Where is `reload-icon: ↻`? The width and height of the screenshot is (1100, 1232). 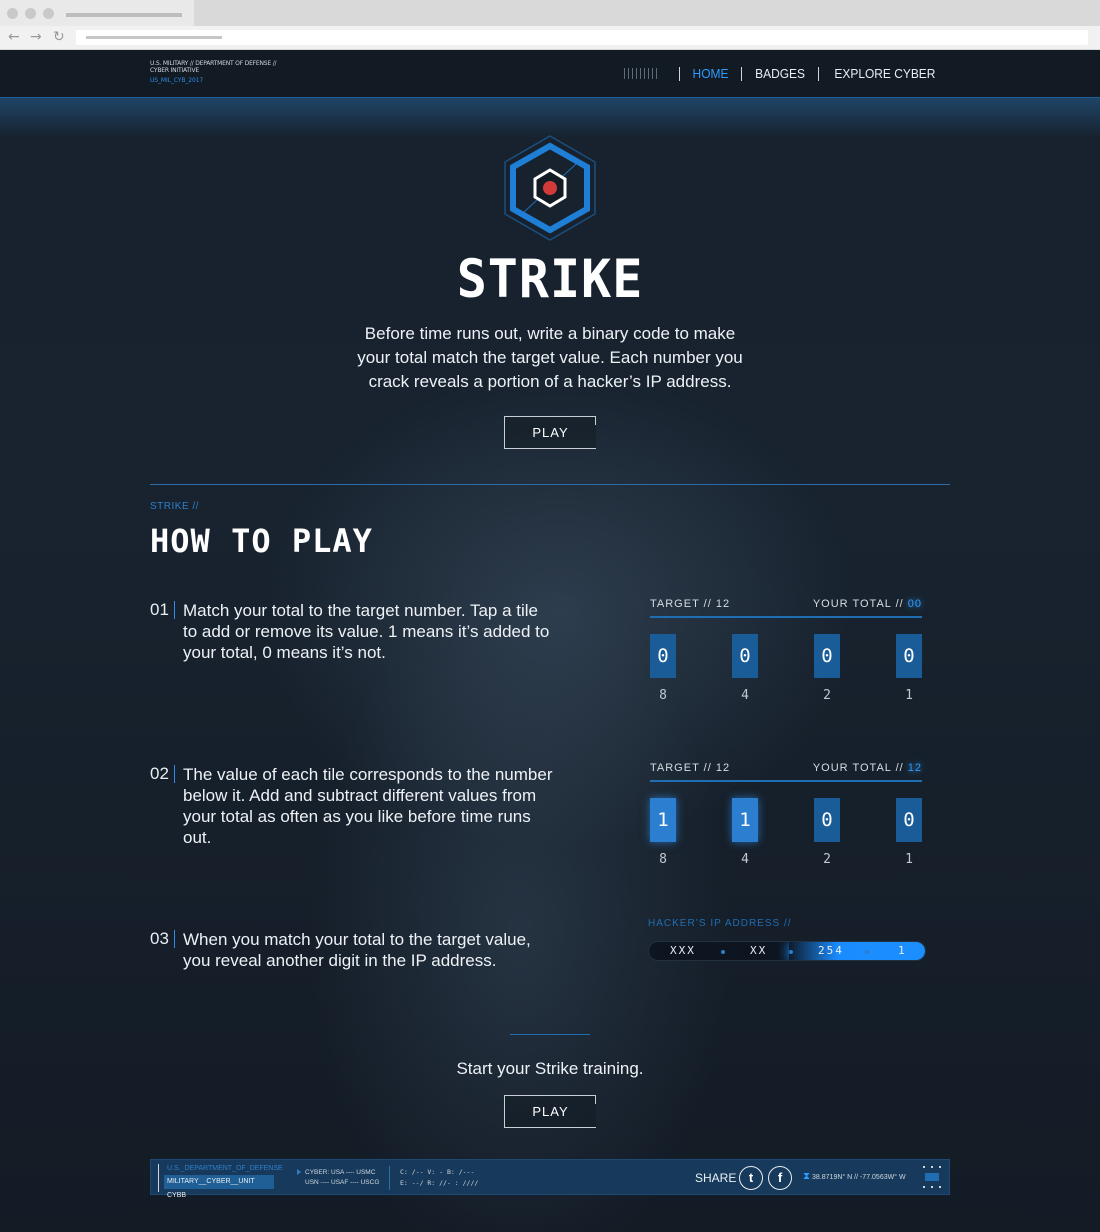 reload-icon: ↻ is located at coordinates (59, 37).